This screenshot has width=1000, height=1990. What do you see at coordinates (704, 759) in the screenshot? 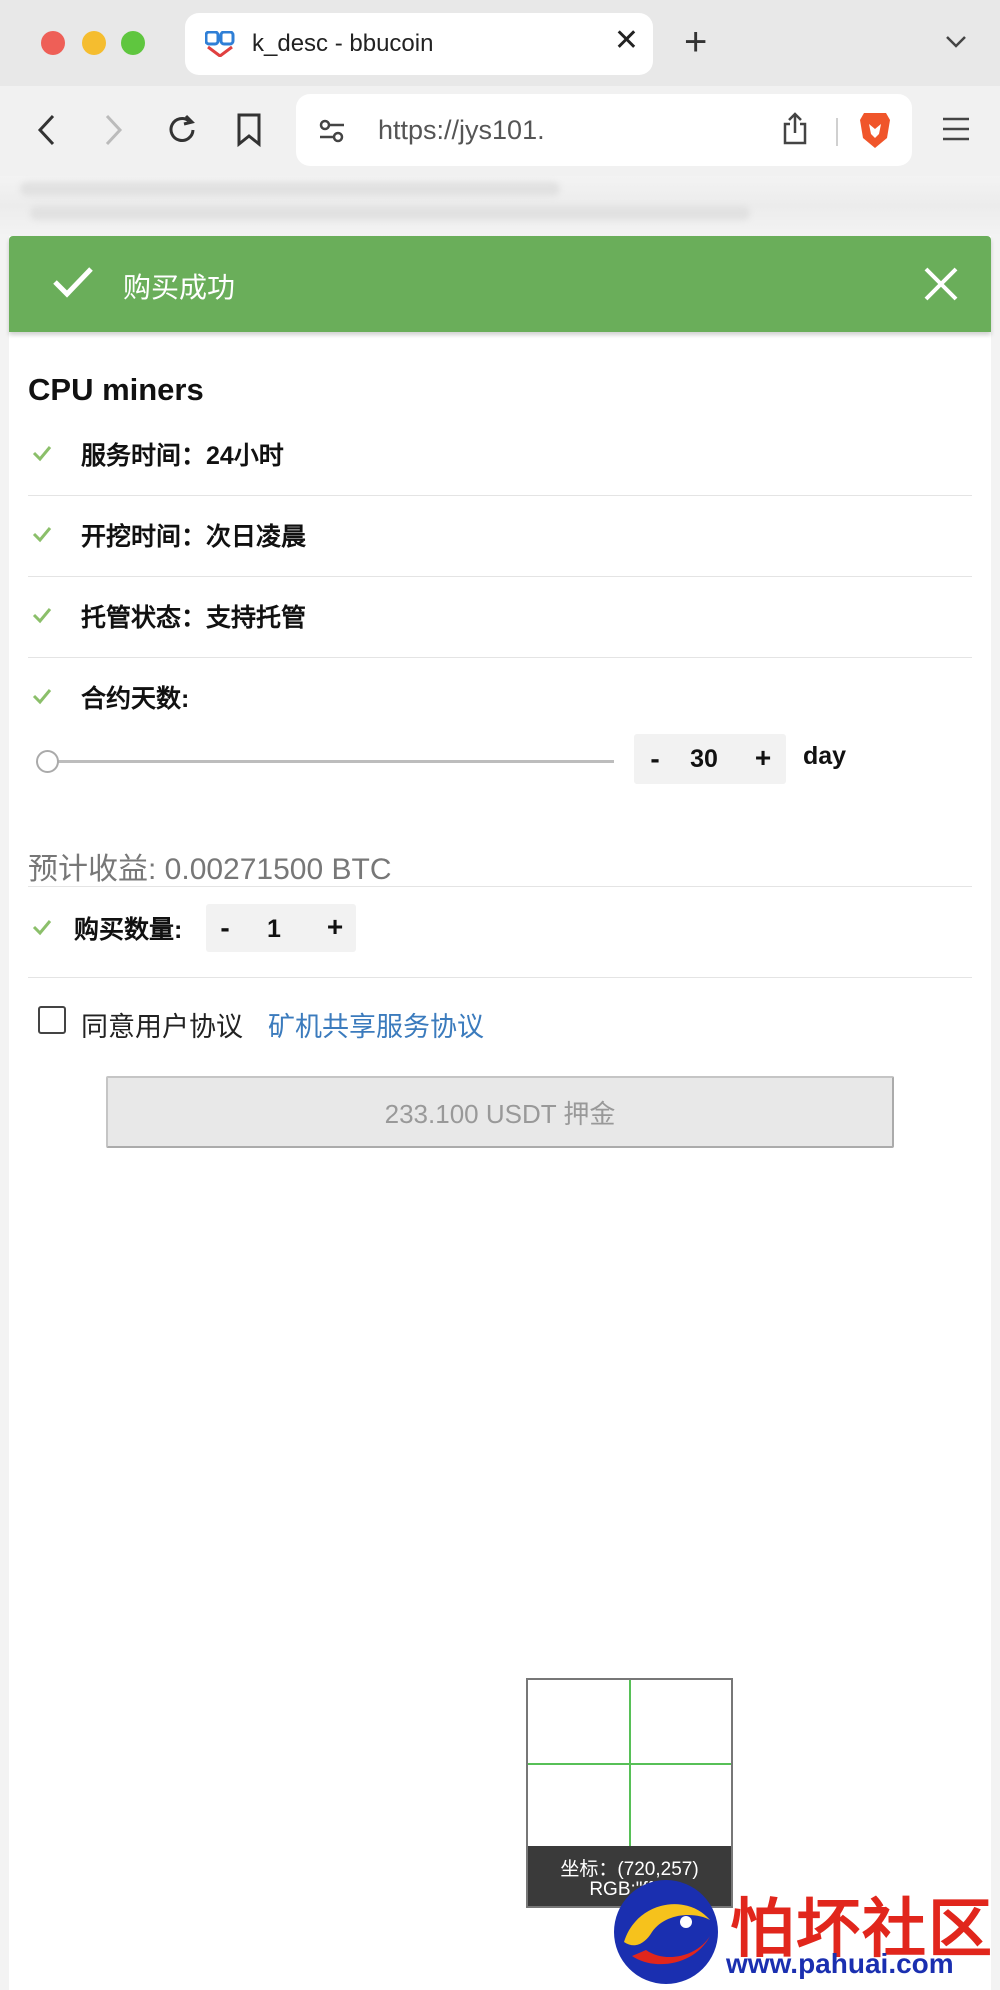
I see `days-value: 30` at bounding box center [704, 759].